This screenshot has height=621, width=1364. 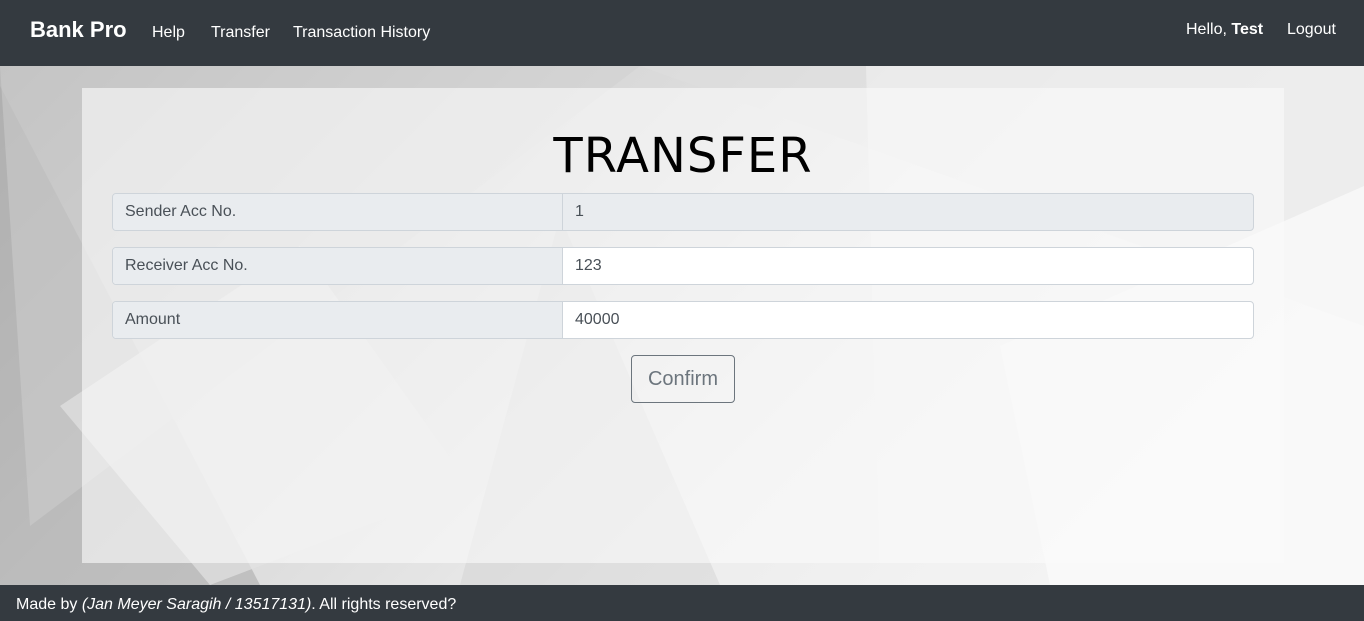 I want to click on sender-account-label: Sender Acc No., so click(x=338, y=212).